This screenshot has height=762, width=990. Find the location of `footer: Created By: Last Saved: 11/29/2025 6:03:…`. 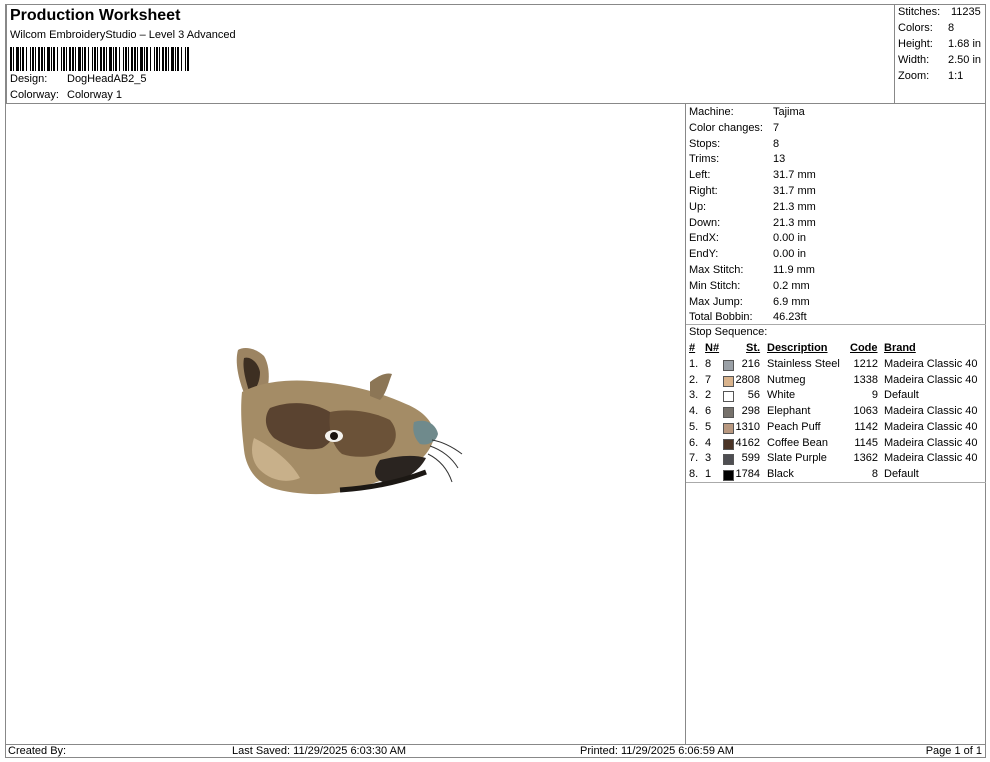

footer: Created By: Last Saved: 11/29/2025 6:03:… is located at coordinates (496, 751).